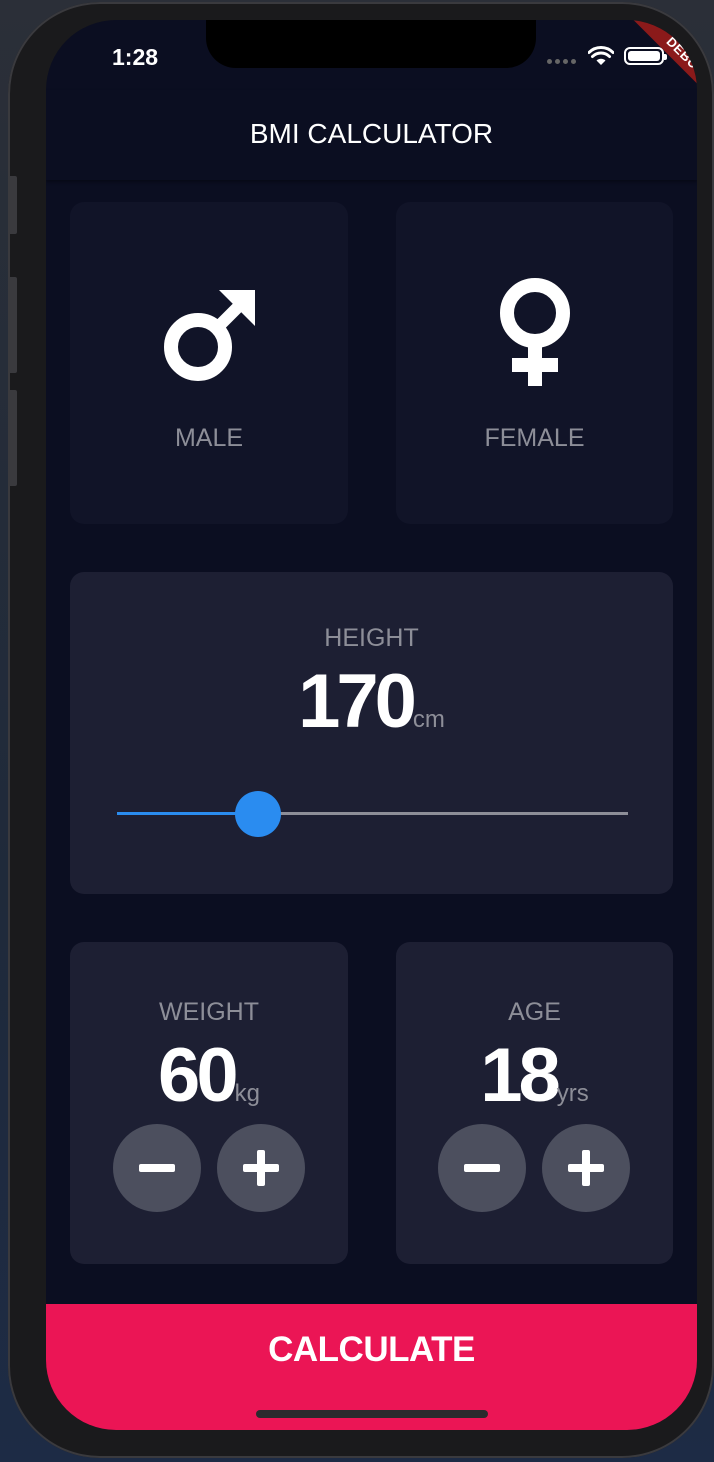 The image size is (714, 1462). Describe the element at coordinates (561, 61) in the screenshot. I see `cellular-signal-icon` at that location.